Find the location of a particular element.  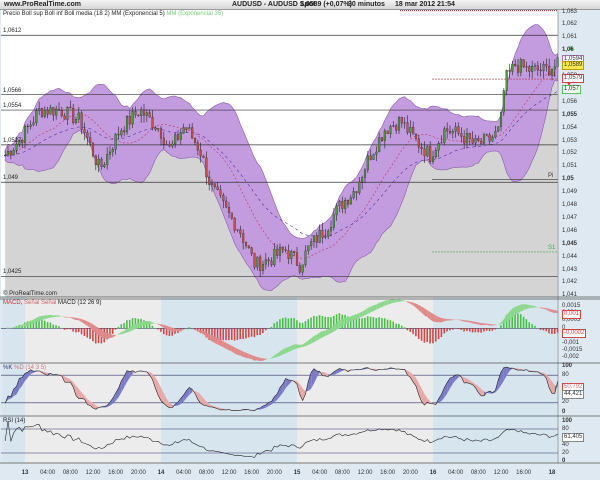

x-axis-label: 08:00 is located at coordinates (70, 473).